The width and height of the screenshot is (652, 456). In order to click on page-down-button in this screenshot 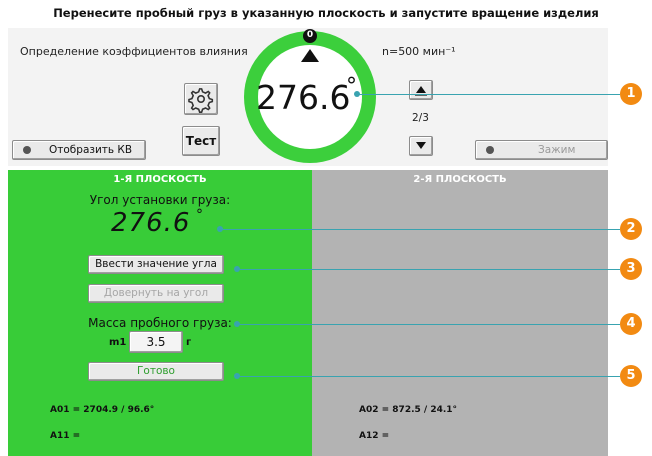, I will do `click(421, 146)`.